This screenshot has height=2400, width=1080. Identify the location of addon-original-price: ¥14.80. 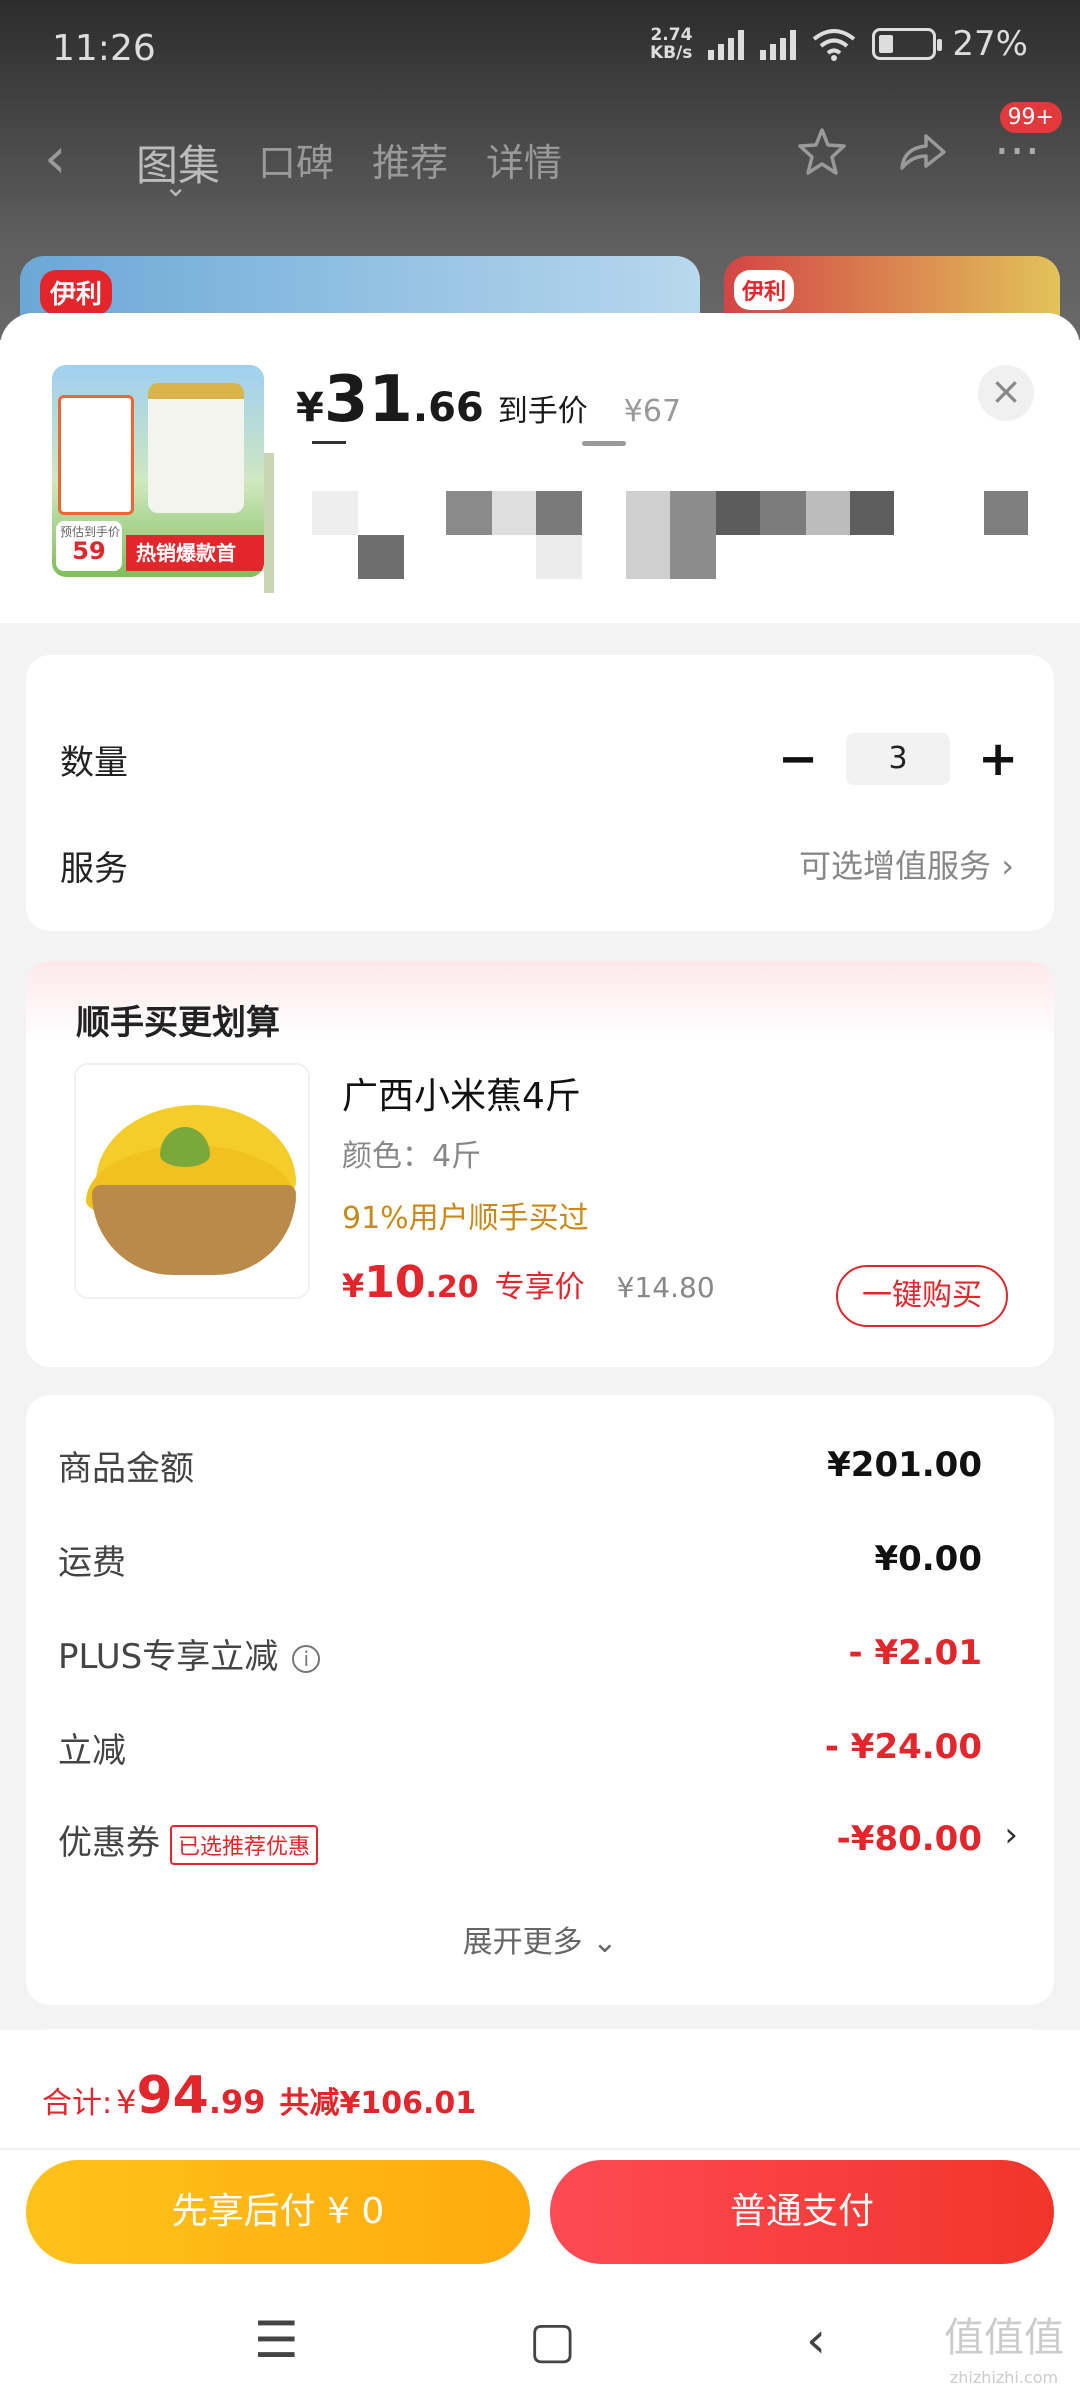
(665, 1287).